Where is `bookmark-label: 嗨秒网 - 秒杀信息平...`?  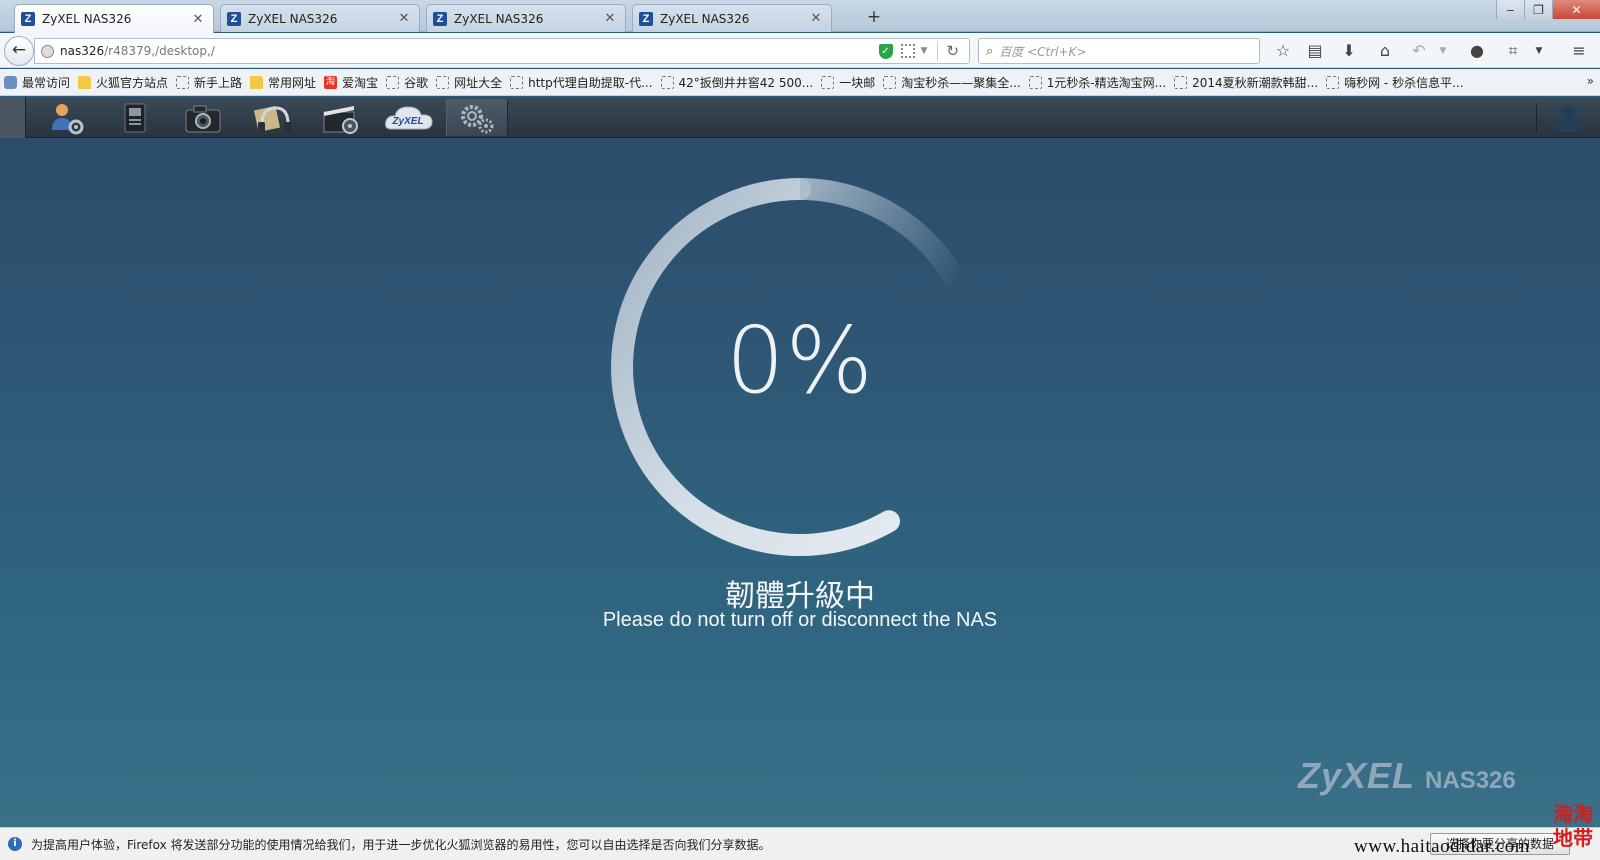 bookmark-label: 嗨秒网 - 秒杀信息平... is located at coordinates (1404, 82).